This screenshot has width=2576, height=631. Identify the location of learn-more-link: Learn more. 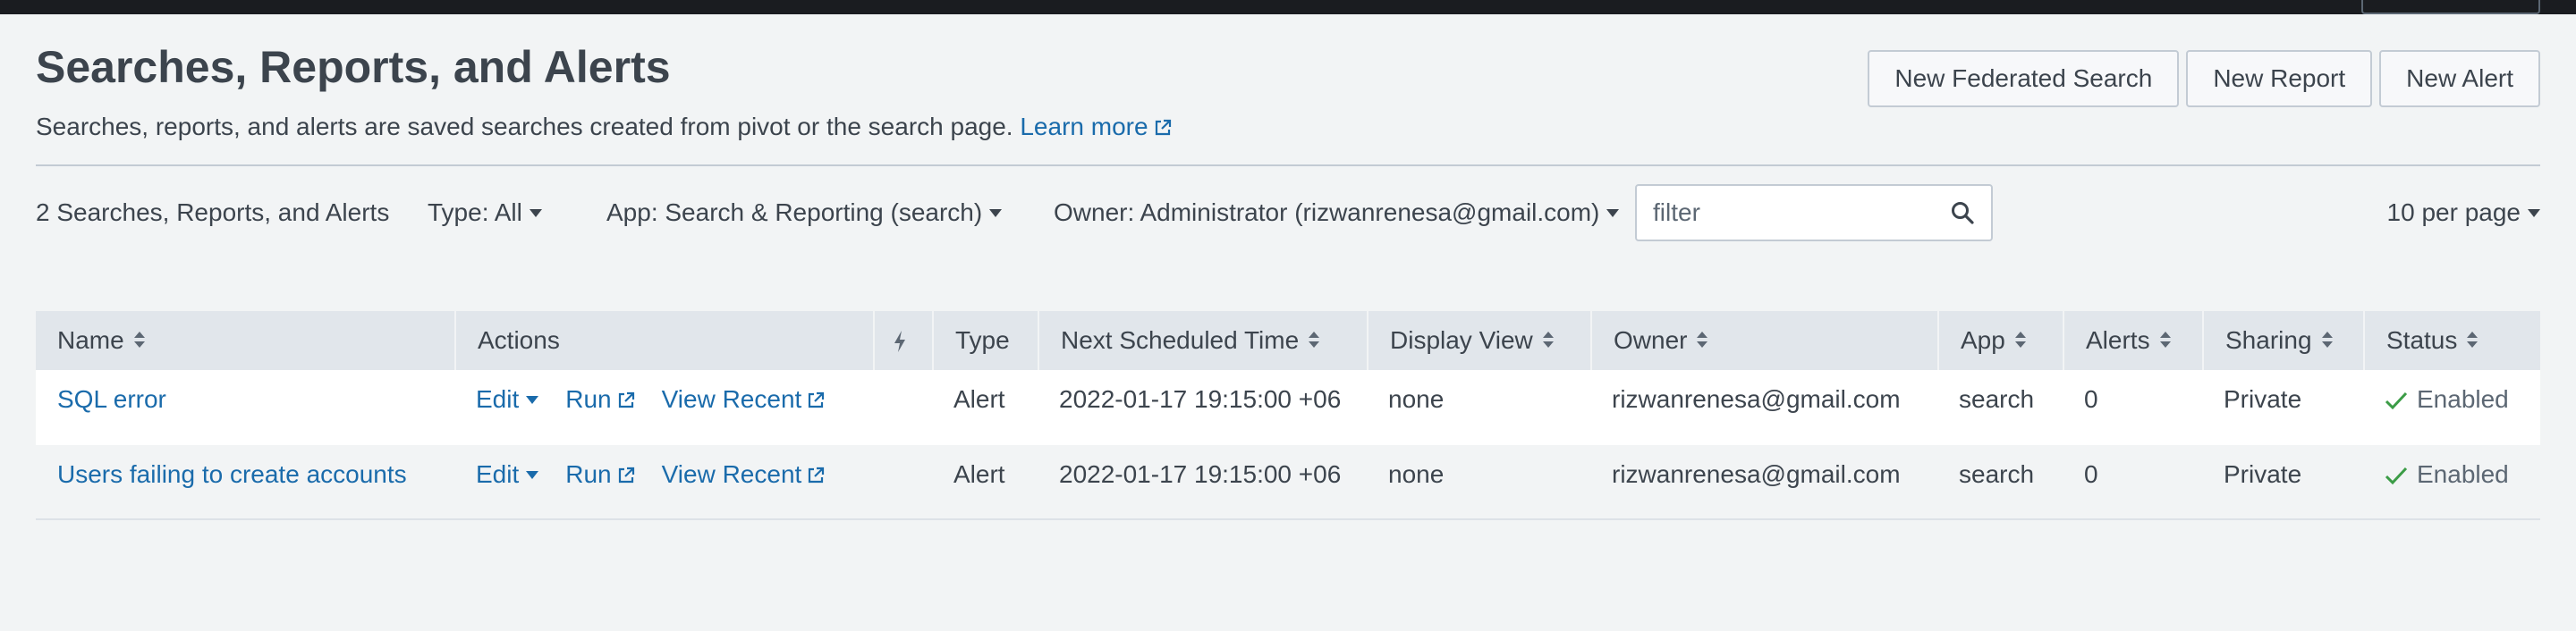
(1095, 126).